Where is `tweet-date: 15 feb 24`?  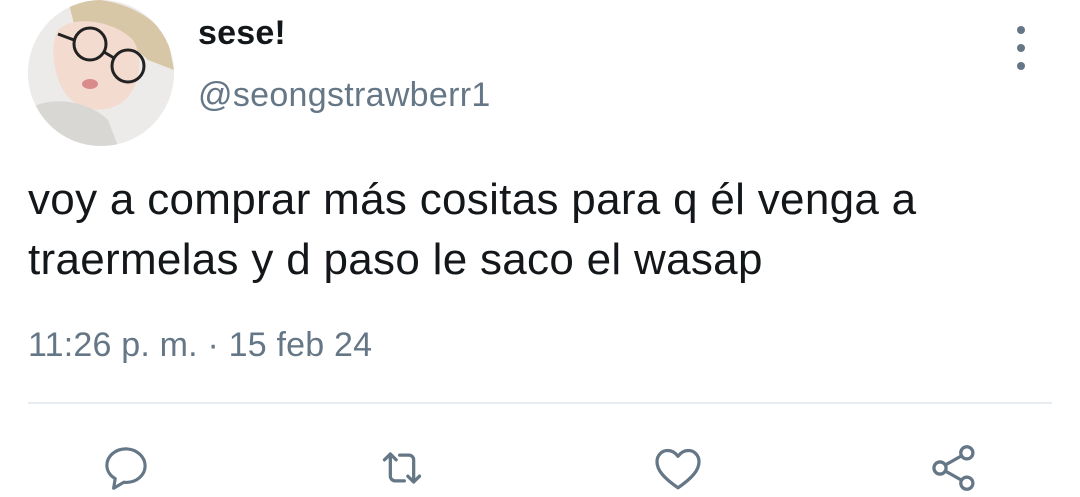 tweet-date: 15 feb 24 is located at coordinates (300, 345).